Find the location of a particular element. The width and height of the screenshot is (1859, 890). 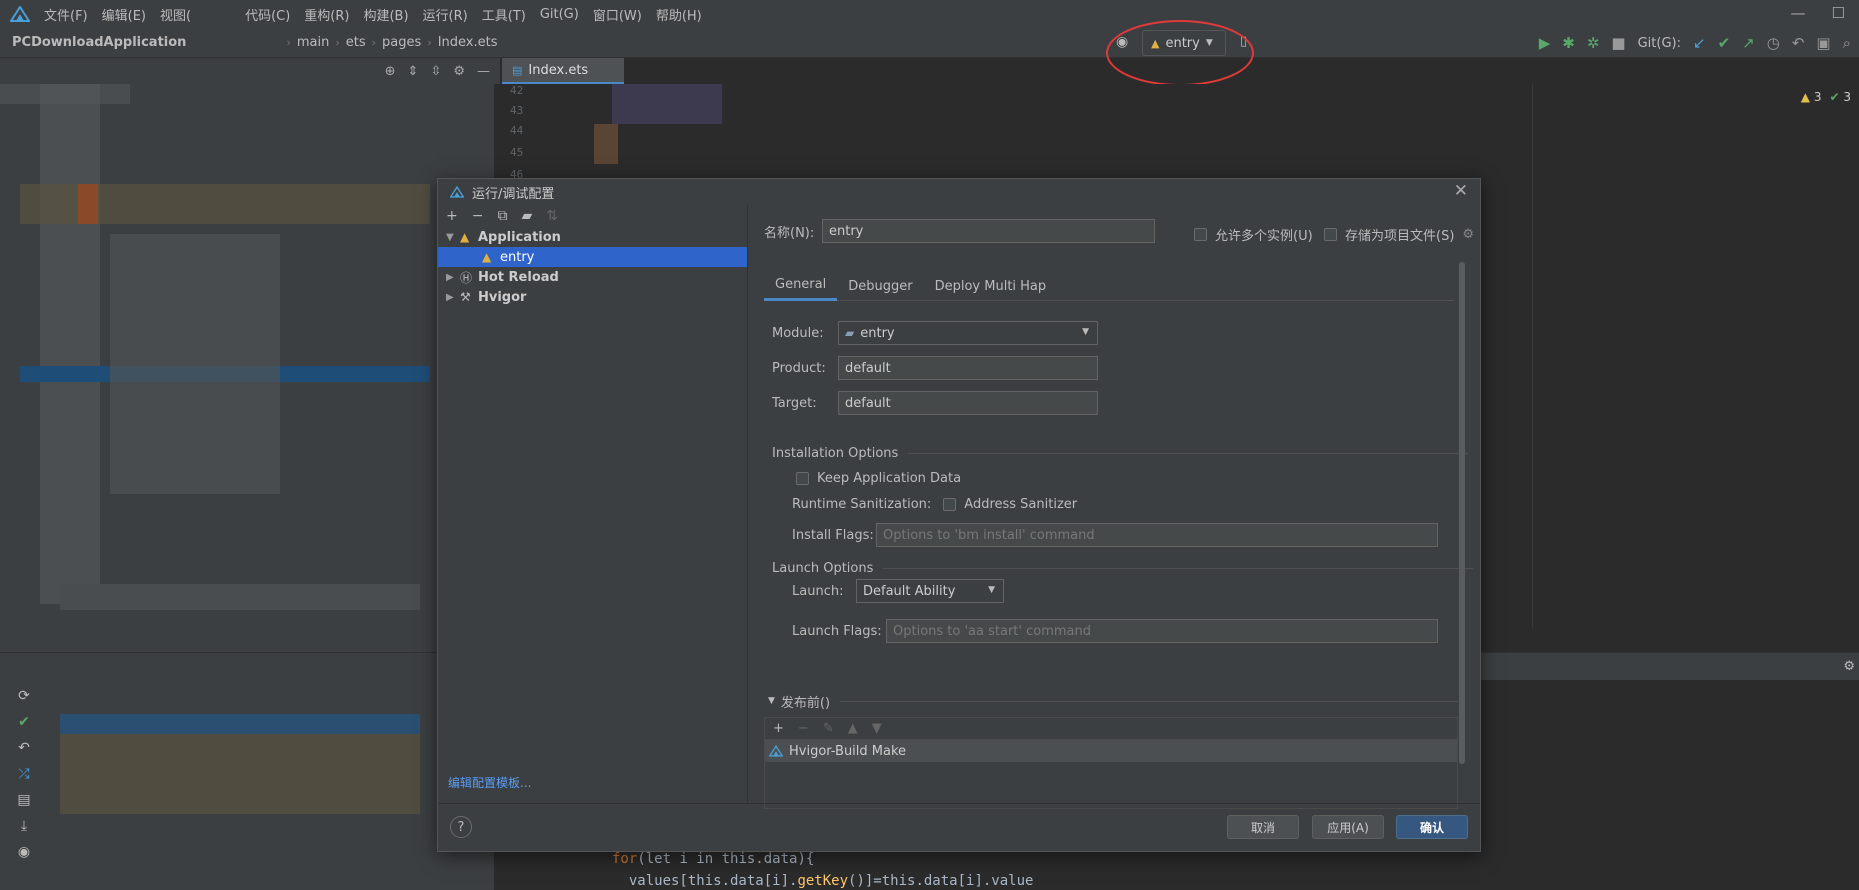

undo-icon: ↶ is located at coordinates (24, 748).